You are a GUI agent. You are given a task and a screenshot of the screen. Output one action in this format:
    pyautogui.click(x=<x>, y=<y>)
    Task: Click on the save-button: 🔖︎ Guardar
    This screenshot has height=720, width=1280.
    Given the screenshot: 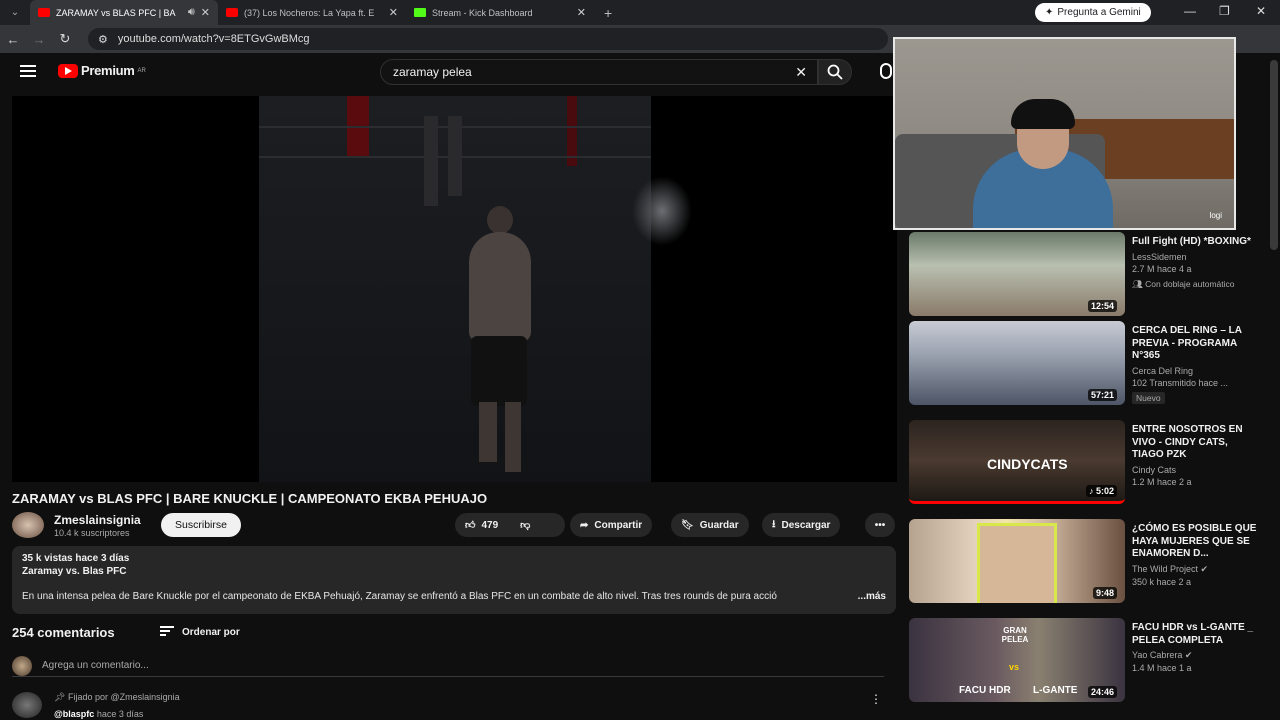 What is the action you would take?
    pyautogui.click(x=710, y=525)
    